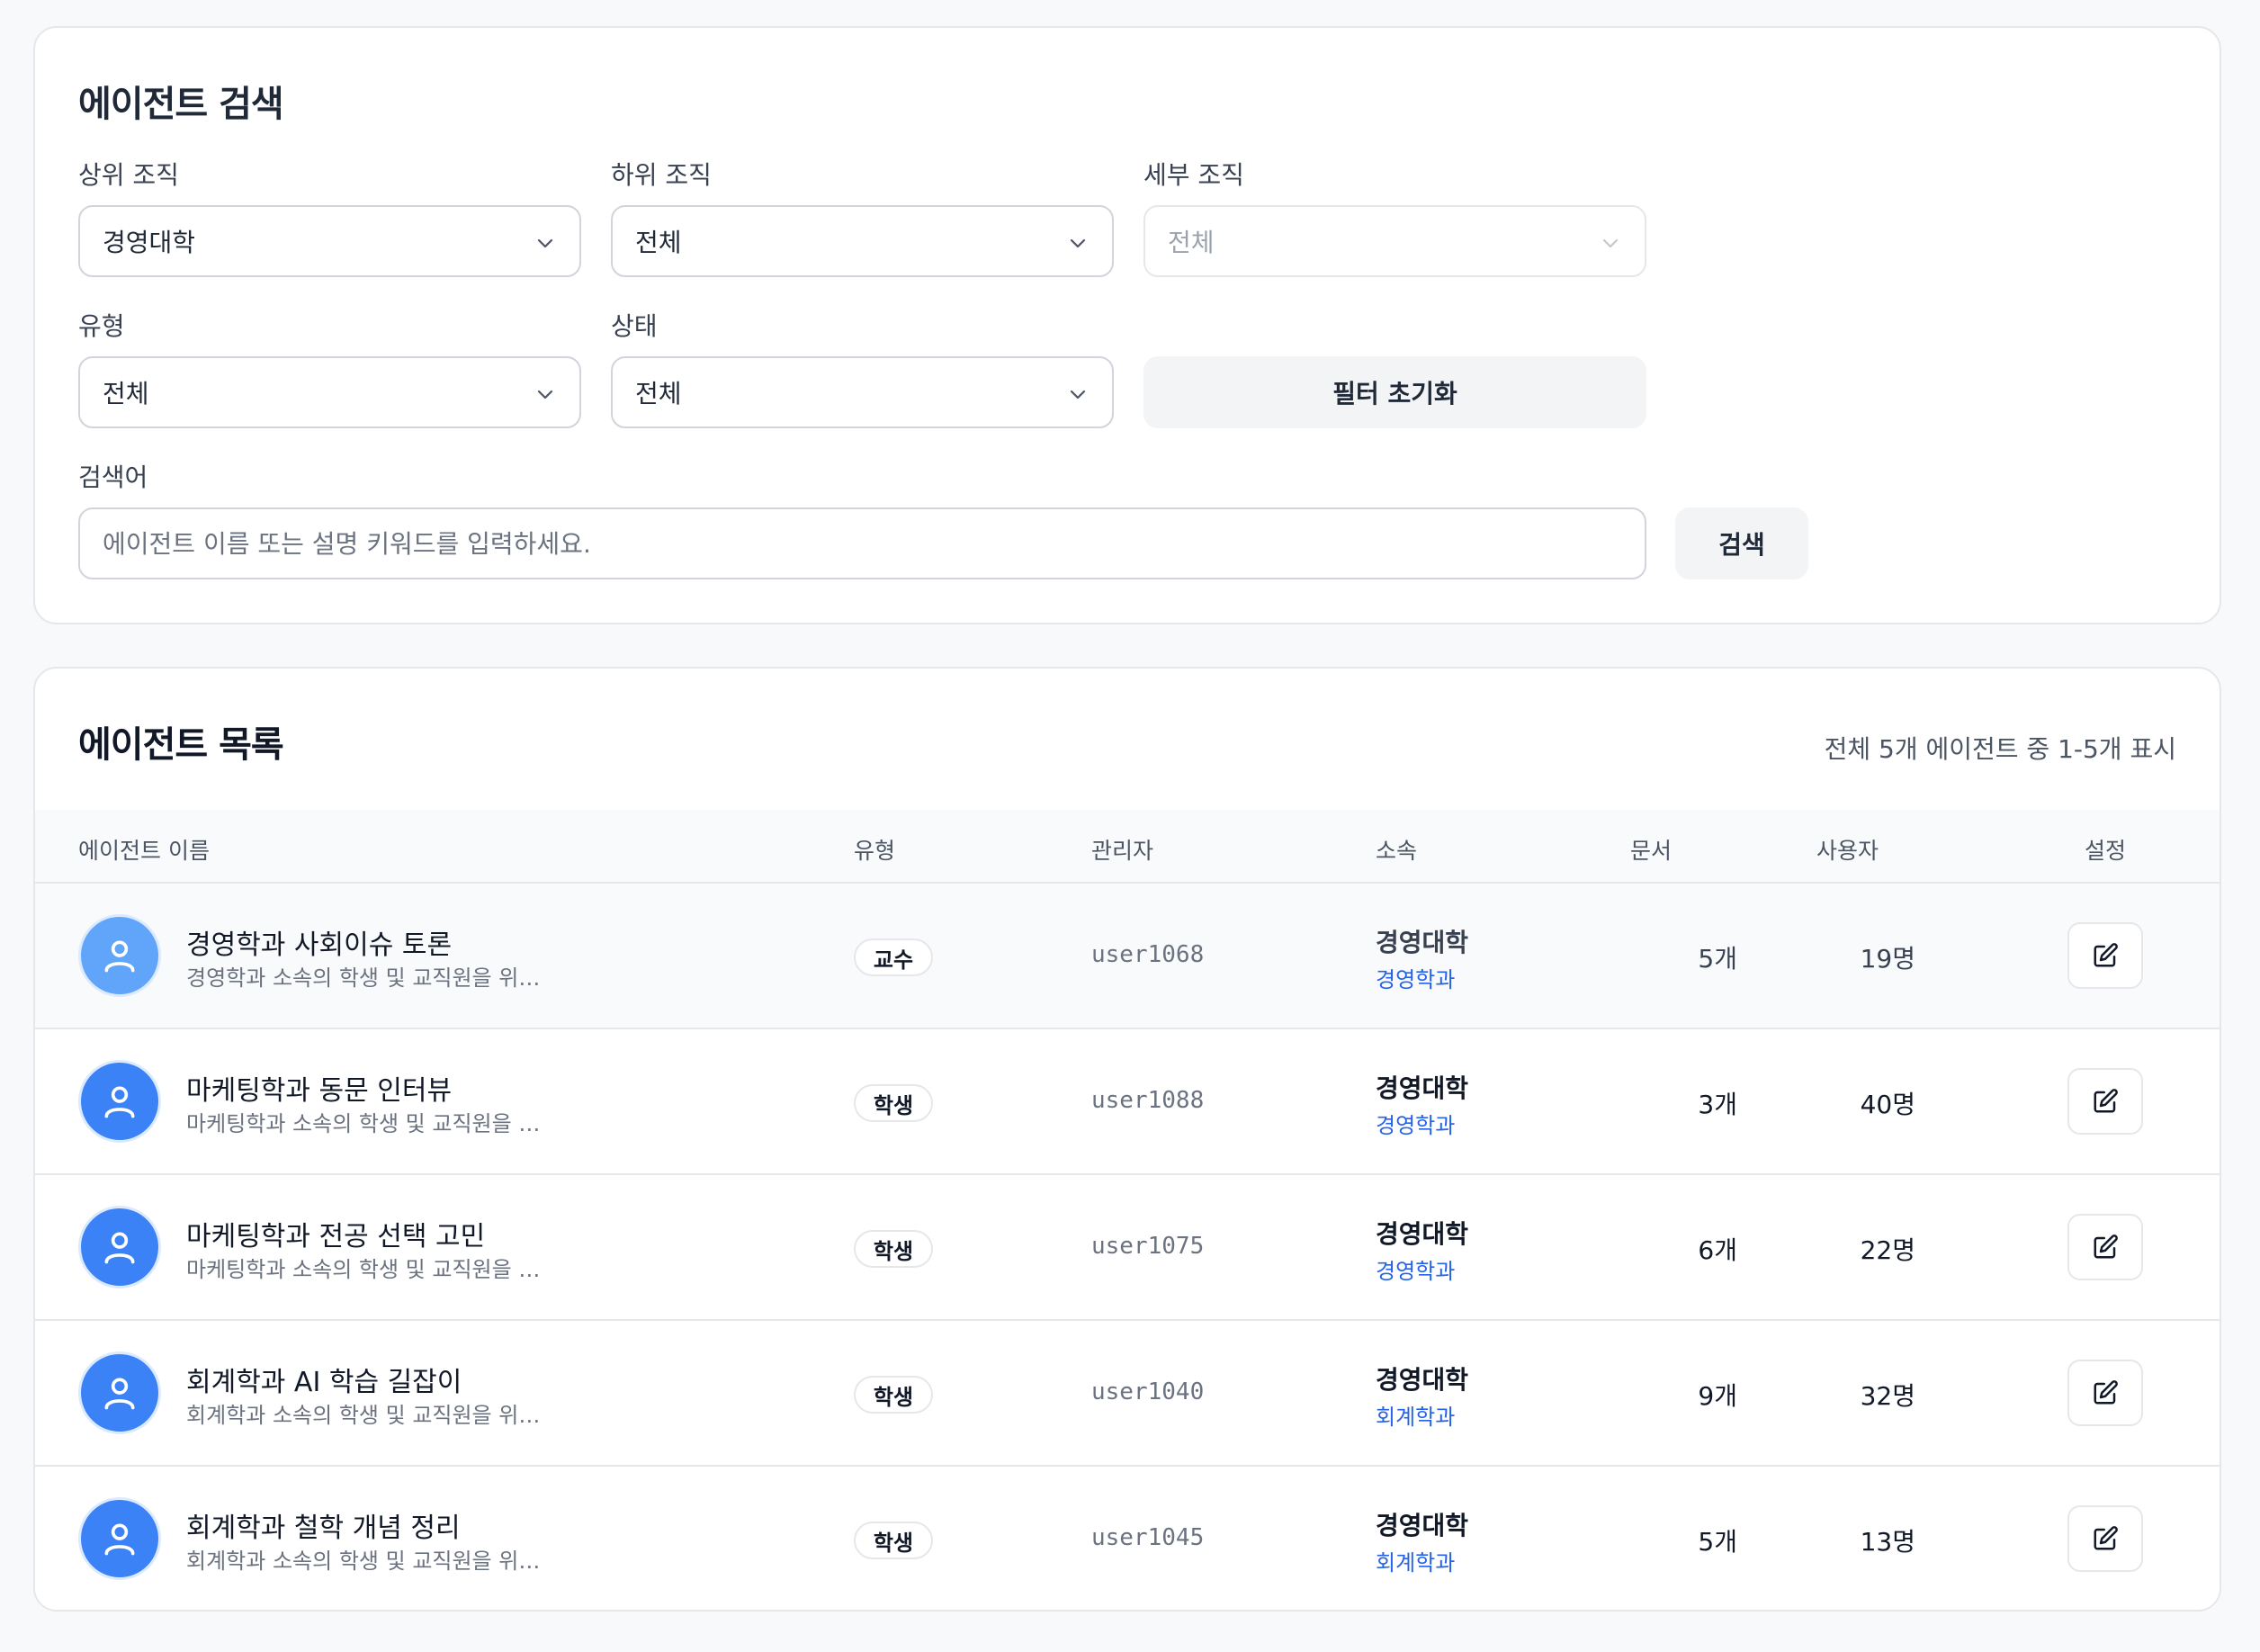  I want to click on column-header-manager: 관리자, so click(1122, 851).